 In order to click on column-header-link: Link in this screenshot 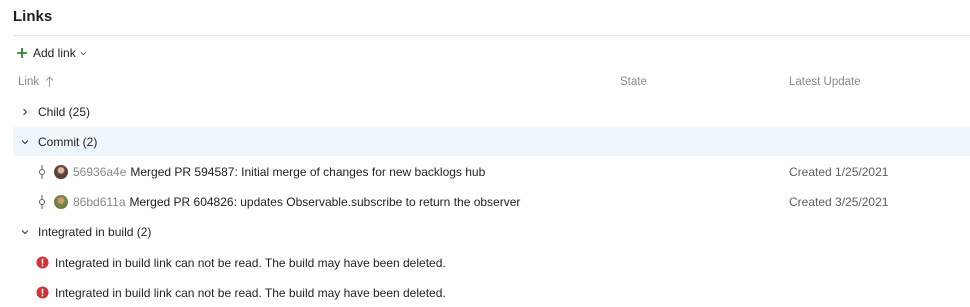, I will do `click(36, 82)`.